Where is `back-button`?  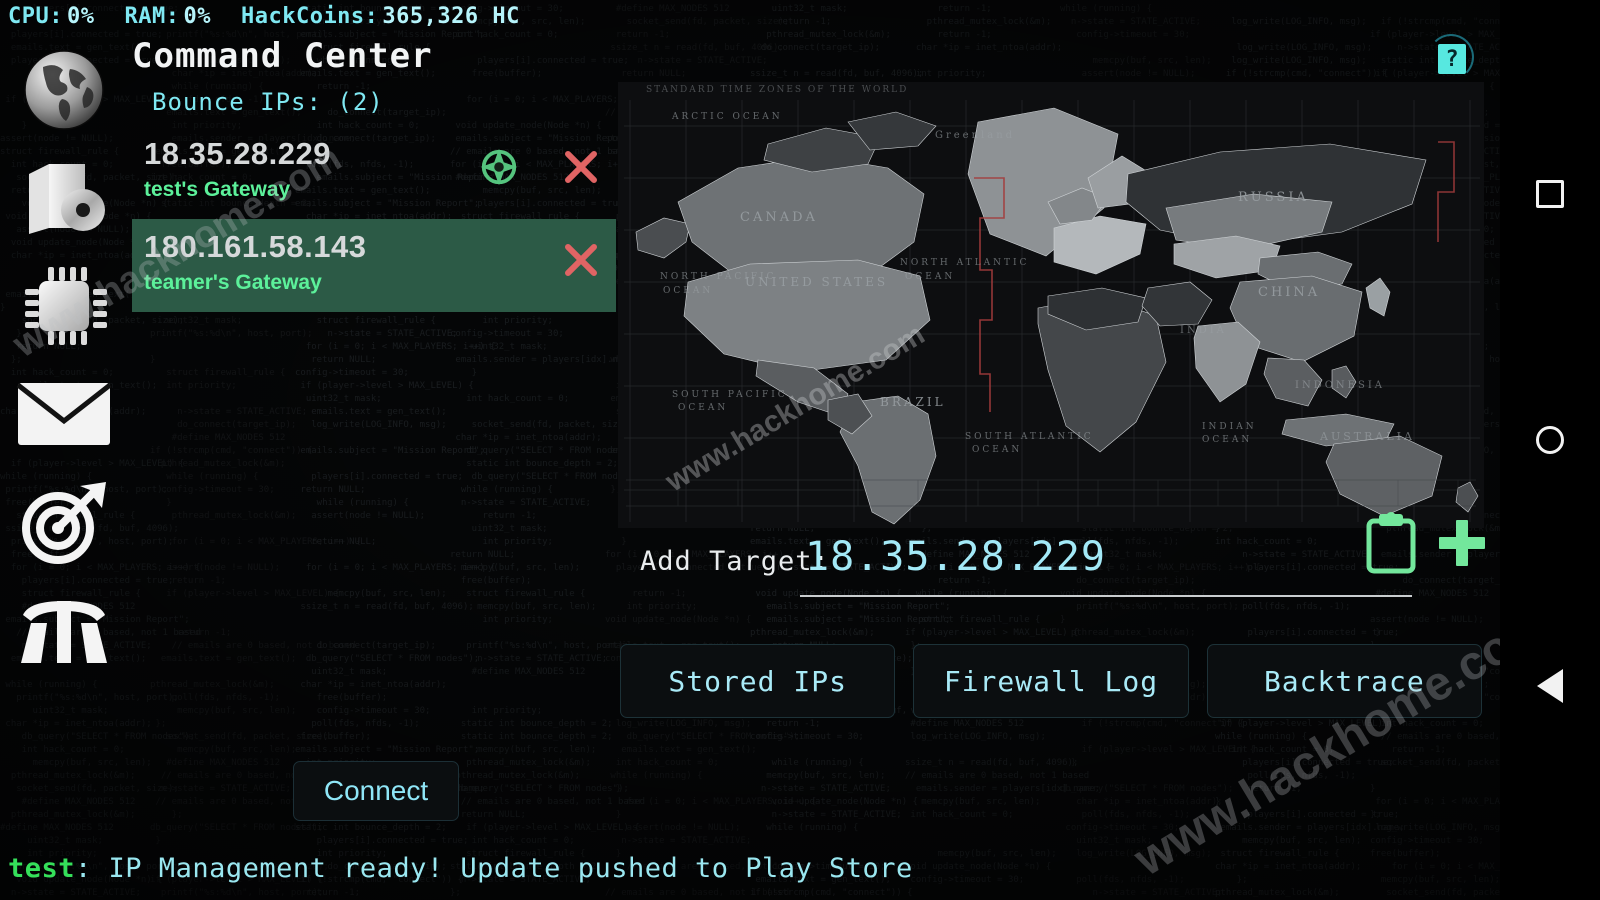 back-button is located at coordinates (1550, 686).